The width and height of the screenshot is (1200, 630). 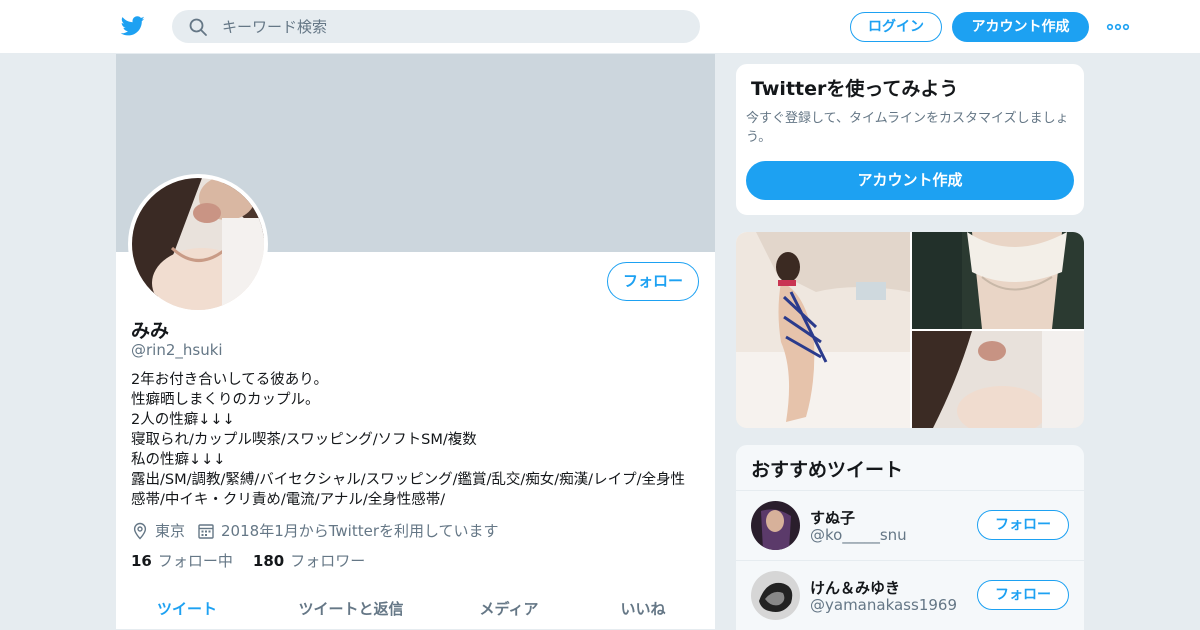 I want to click on bio-line: 寝取られ/カップル喫茶/スワッピング/ソフトSM/複数, so click(x=304, y=440).